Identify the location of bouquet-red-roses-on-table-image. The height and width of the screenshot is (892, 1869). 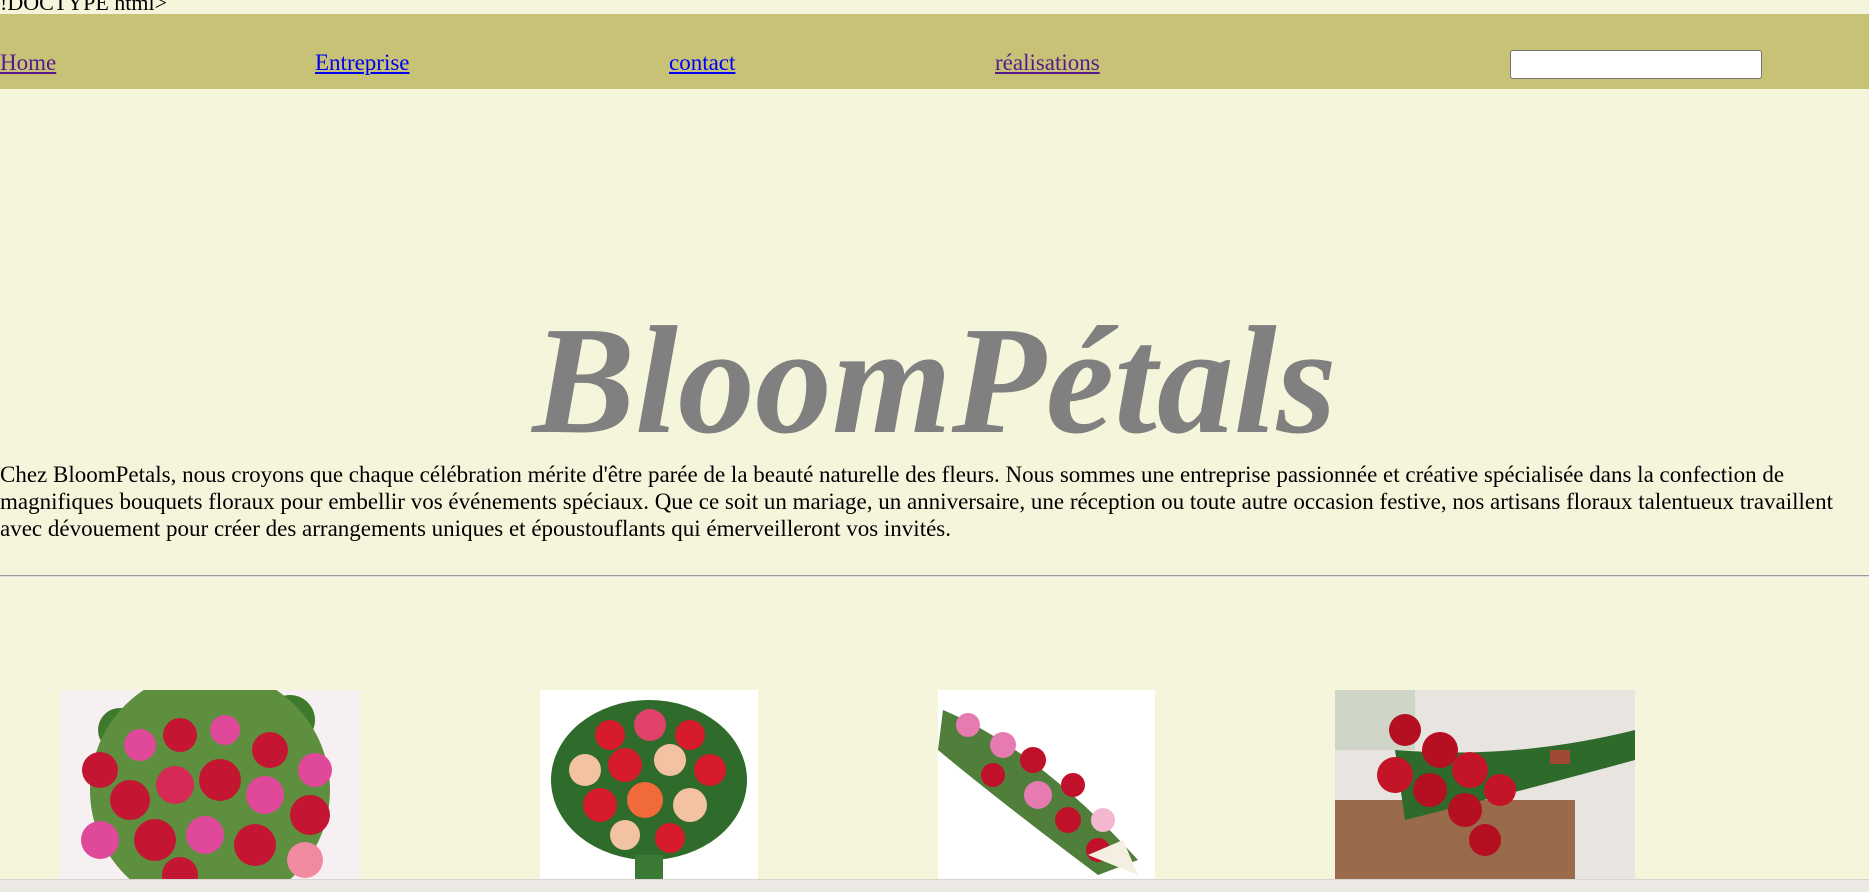
(1485, 785).